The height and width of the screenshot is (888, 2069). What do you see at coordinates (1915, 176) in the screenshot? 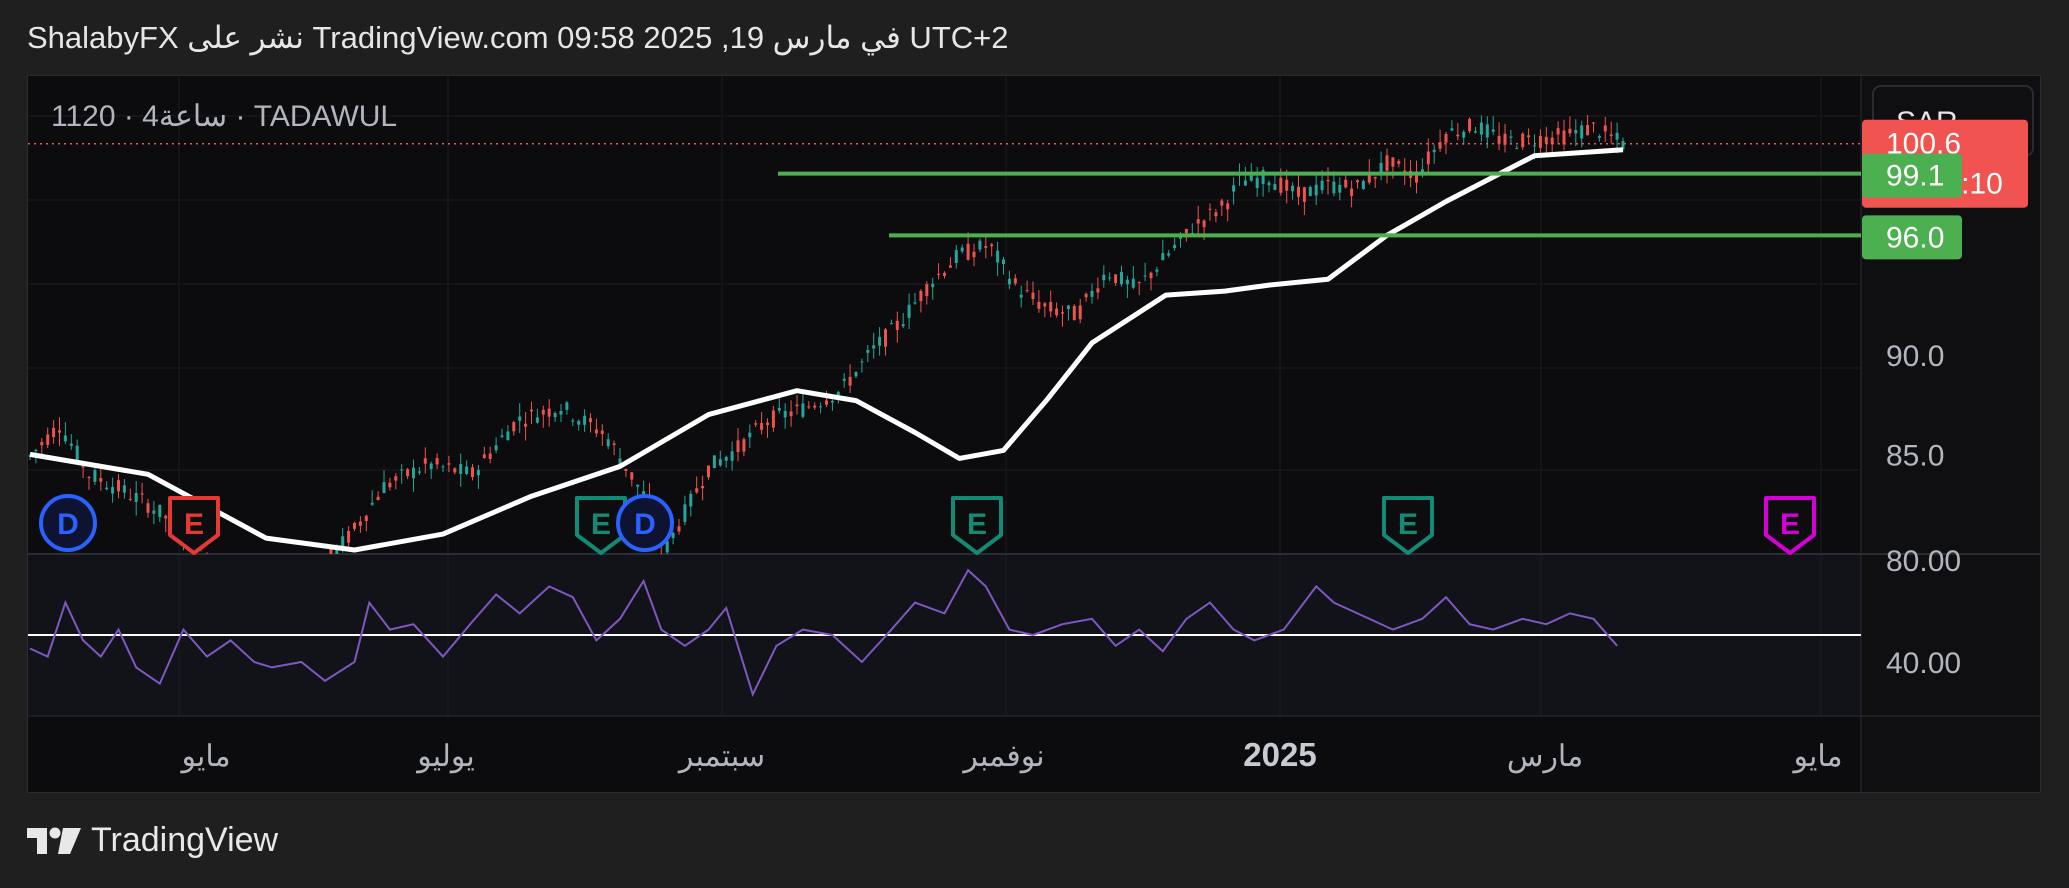
I see `level-badge-label-0: 99.1` at bounding box center [1915, 176].